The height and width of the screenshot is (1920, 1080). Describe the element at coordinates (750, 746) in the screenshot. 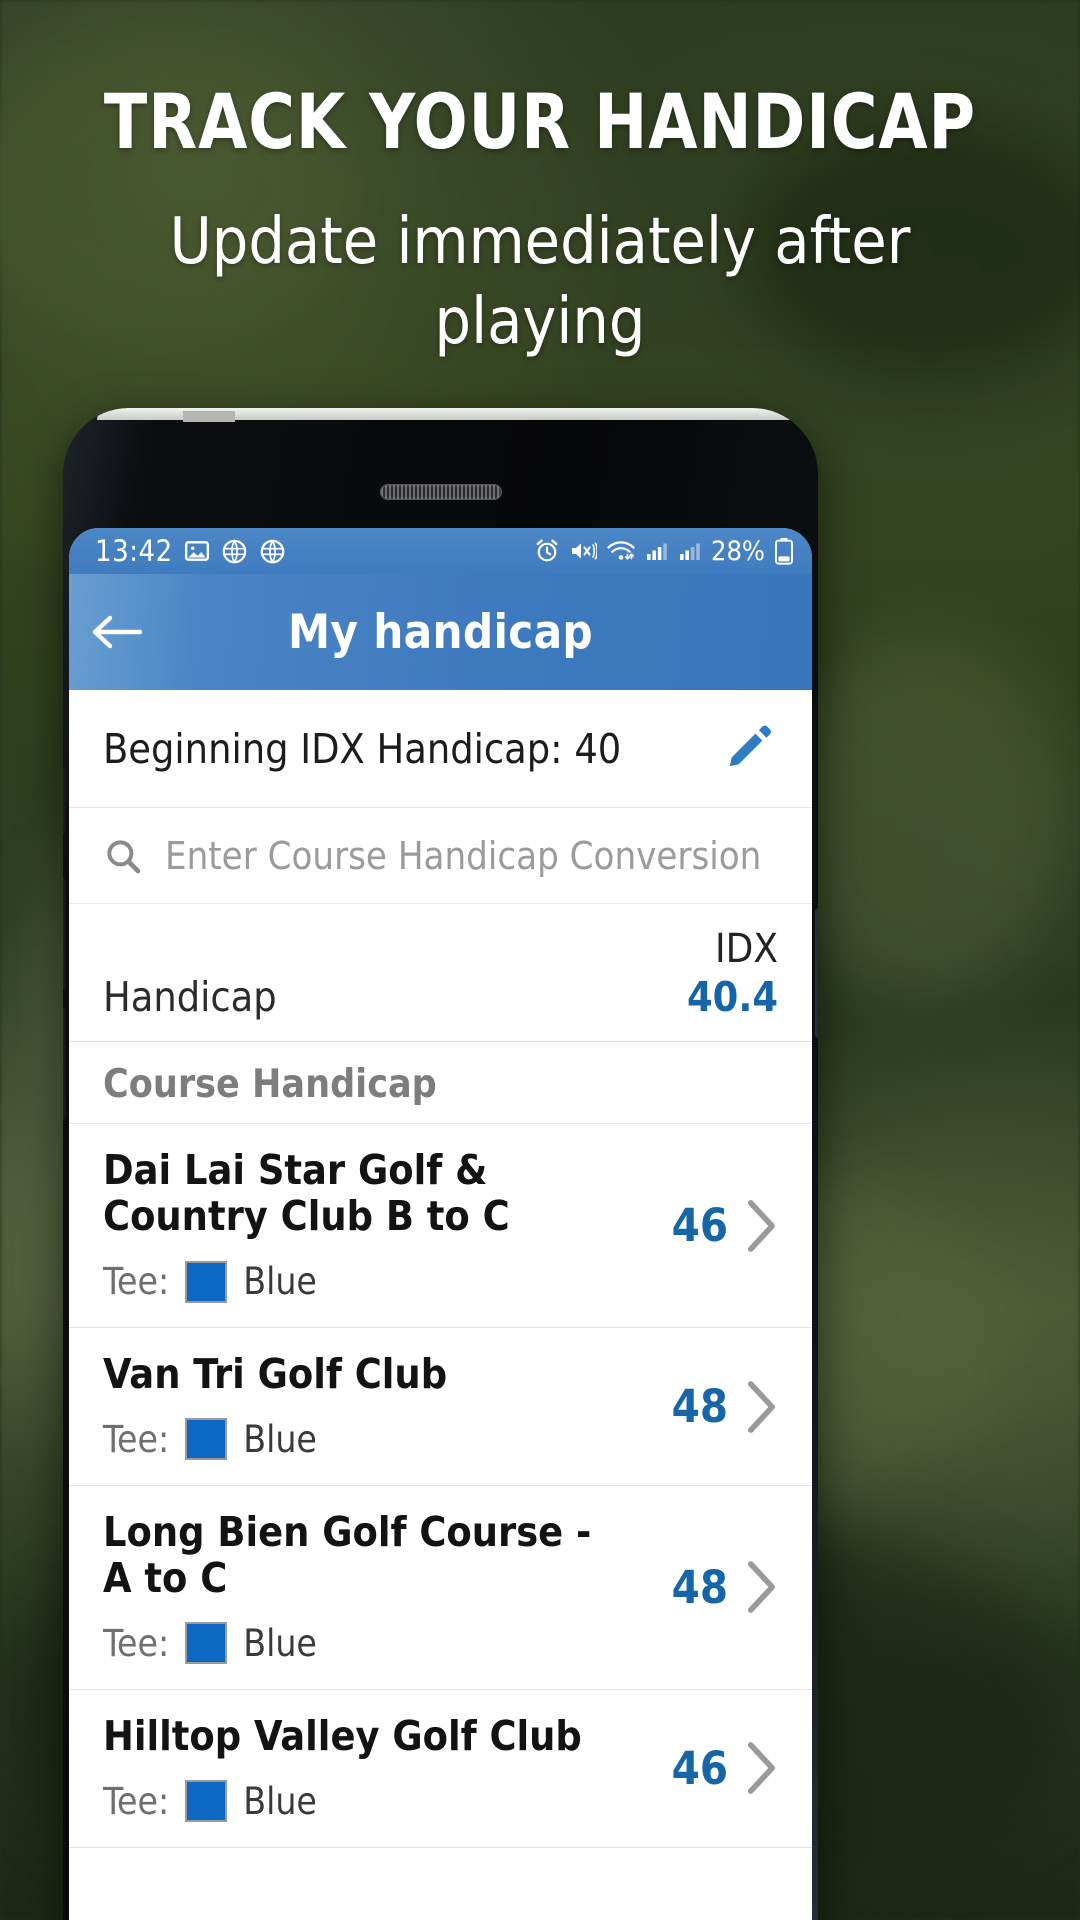

I see `pencil-icon` at that location.